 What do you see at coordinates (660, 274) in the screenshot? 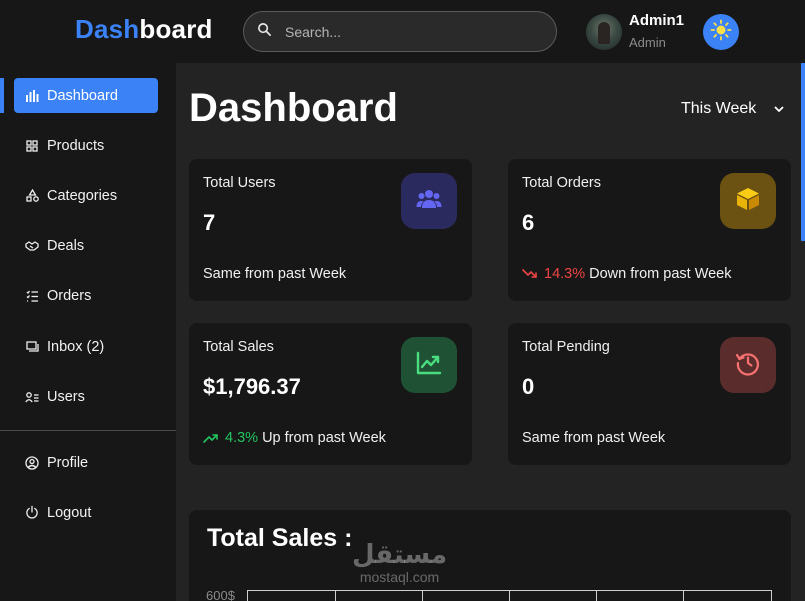
I see `card-footer-text: Down from past Week` at bounding box center [660, 274].